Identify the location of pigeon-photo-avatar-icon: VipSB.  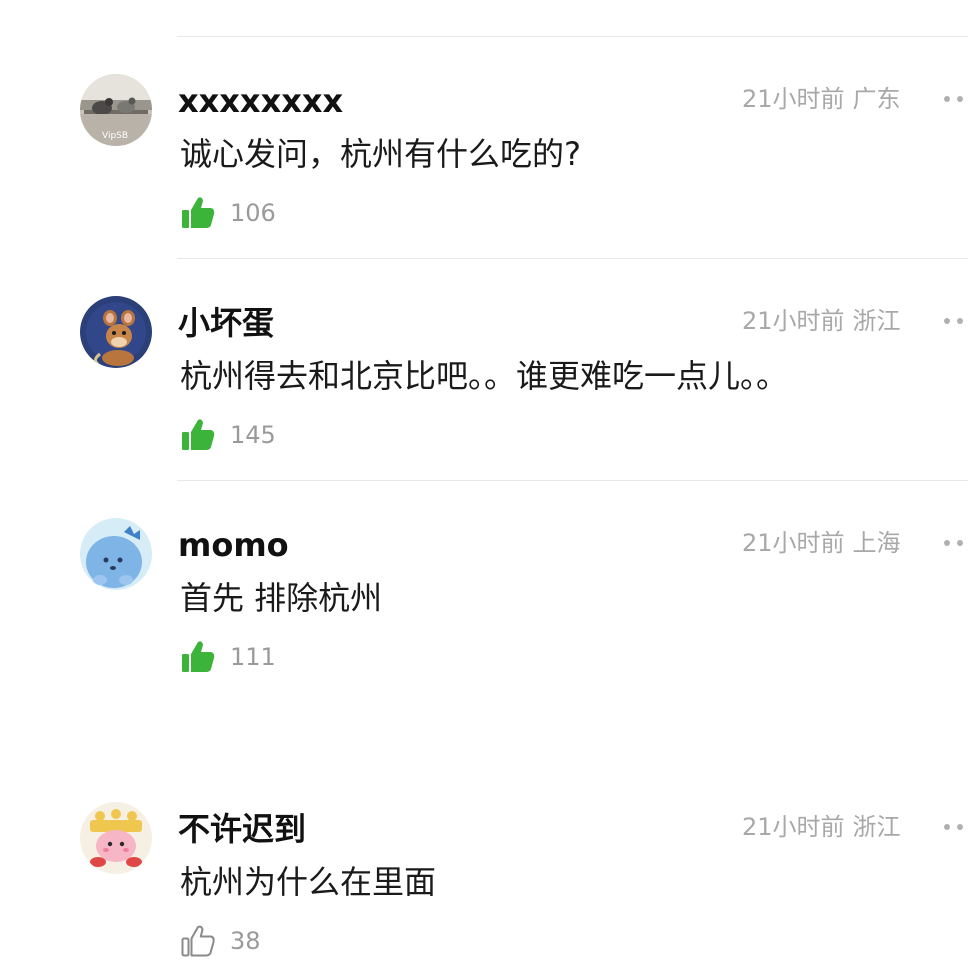
(116, 110).